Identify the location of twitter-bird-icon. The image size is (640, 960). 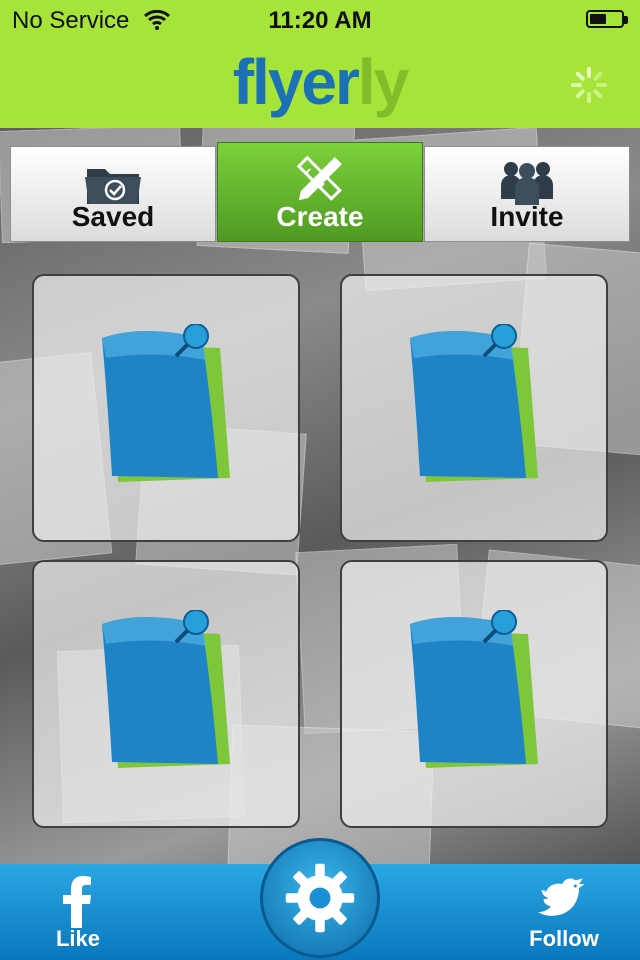
(561, 897).